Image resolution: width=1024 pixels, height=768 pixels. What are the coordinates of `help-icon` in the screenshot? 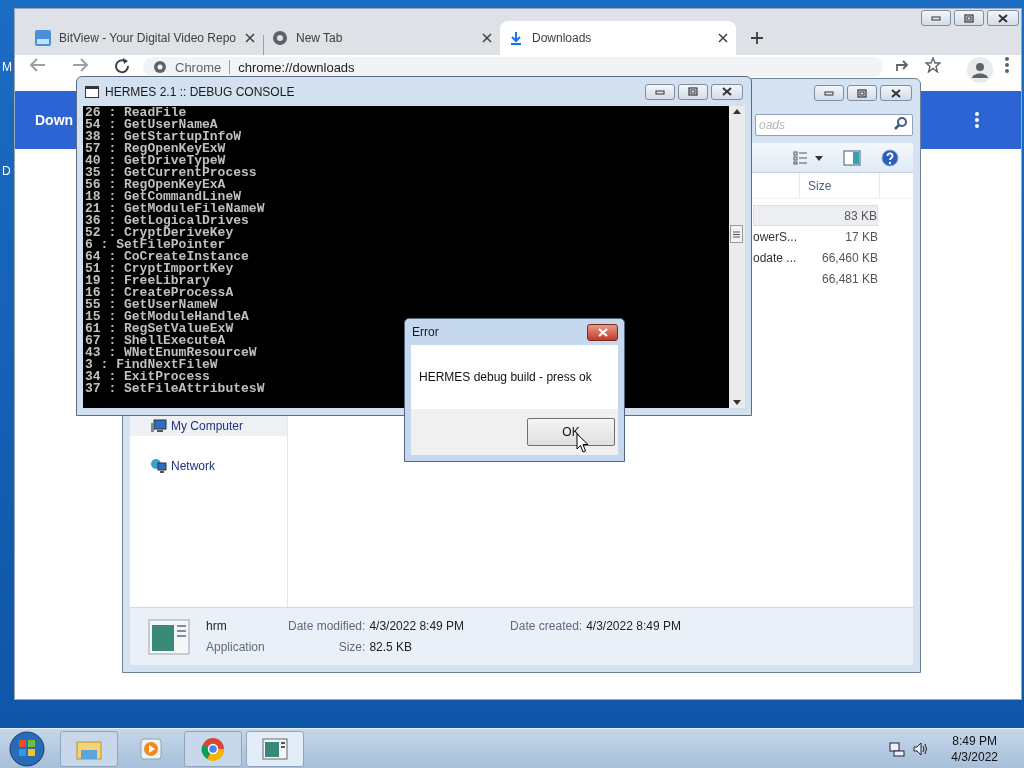 It's located at (890, 157).